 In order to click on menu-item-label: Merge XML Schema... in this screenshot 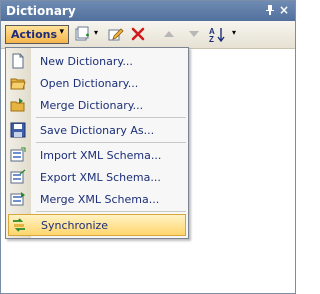, I will do `click(100, 199)`.